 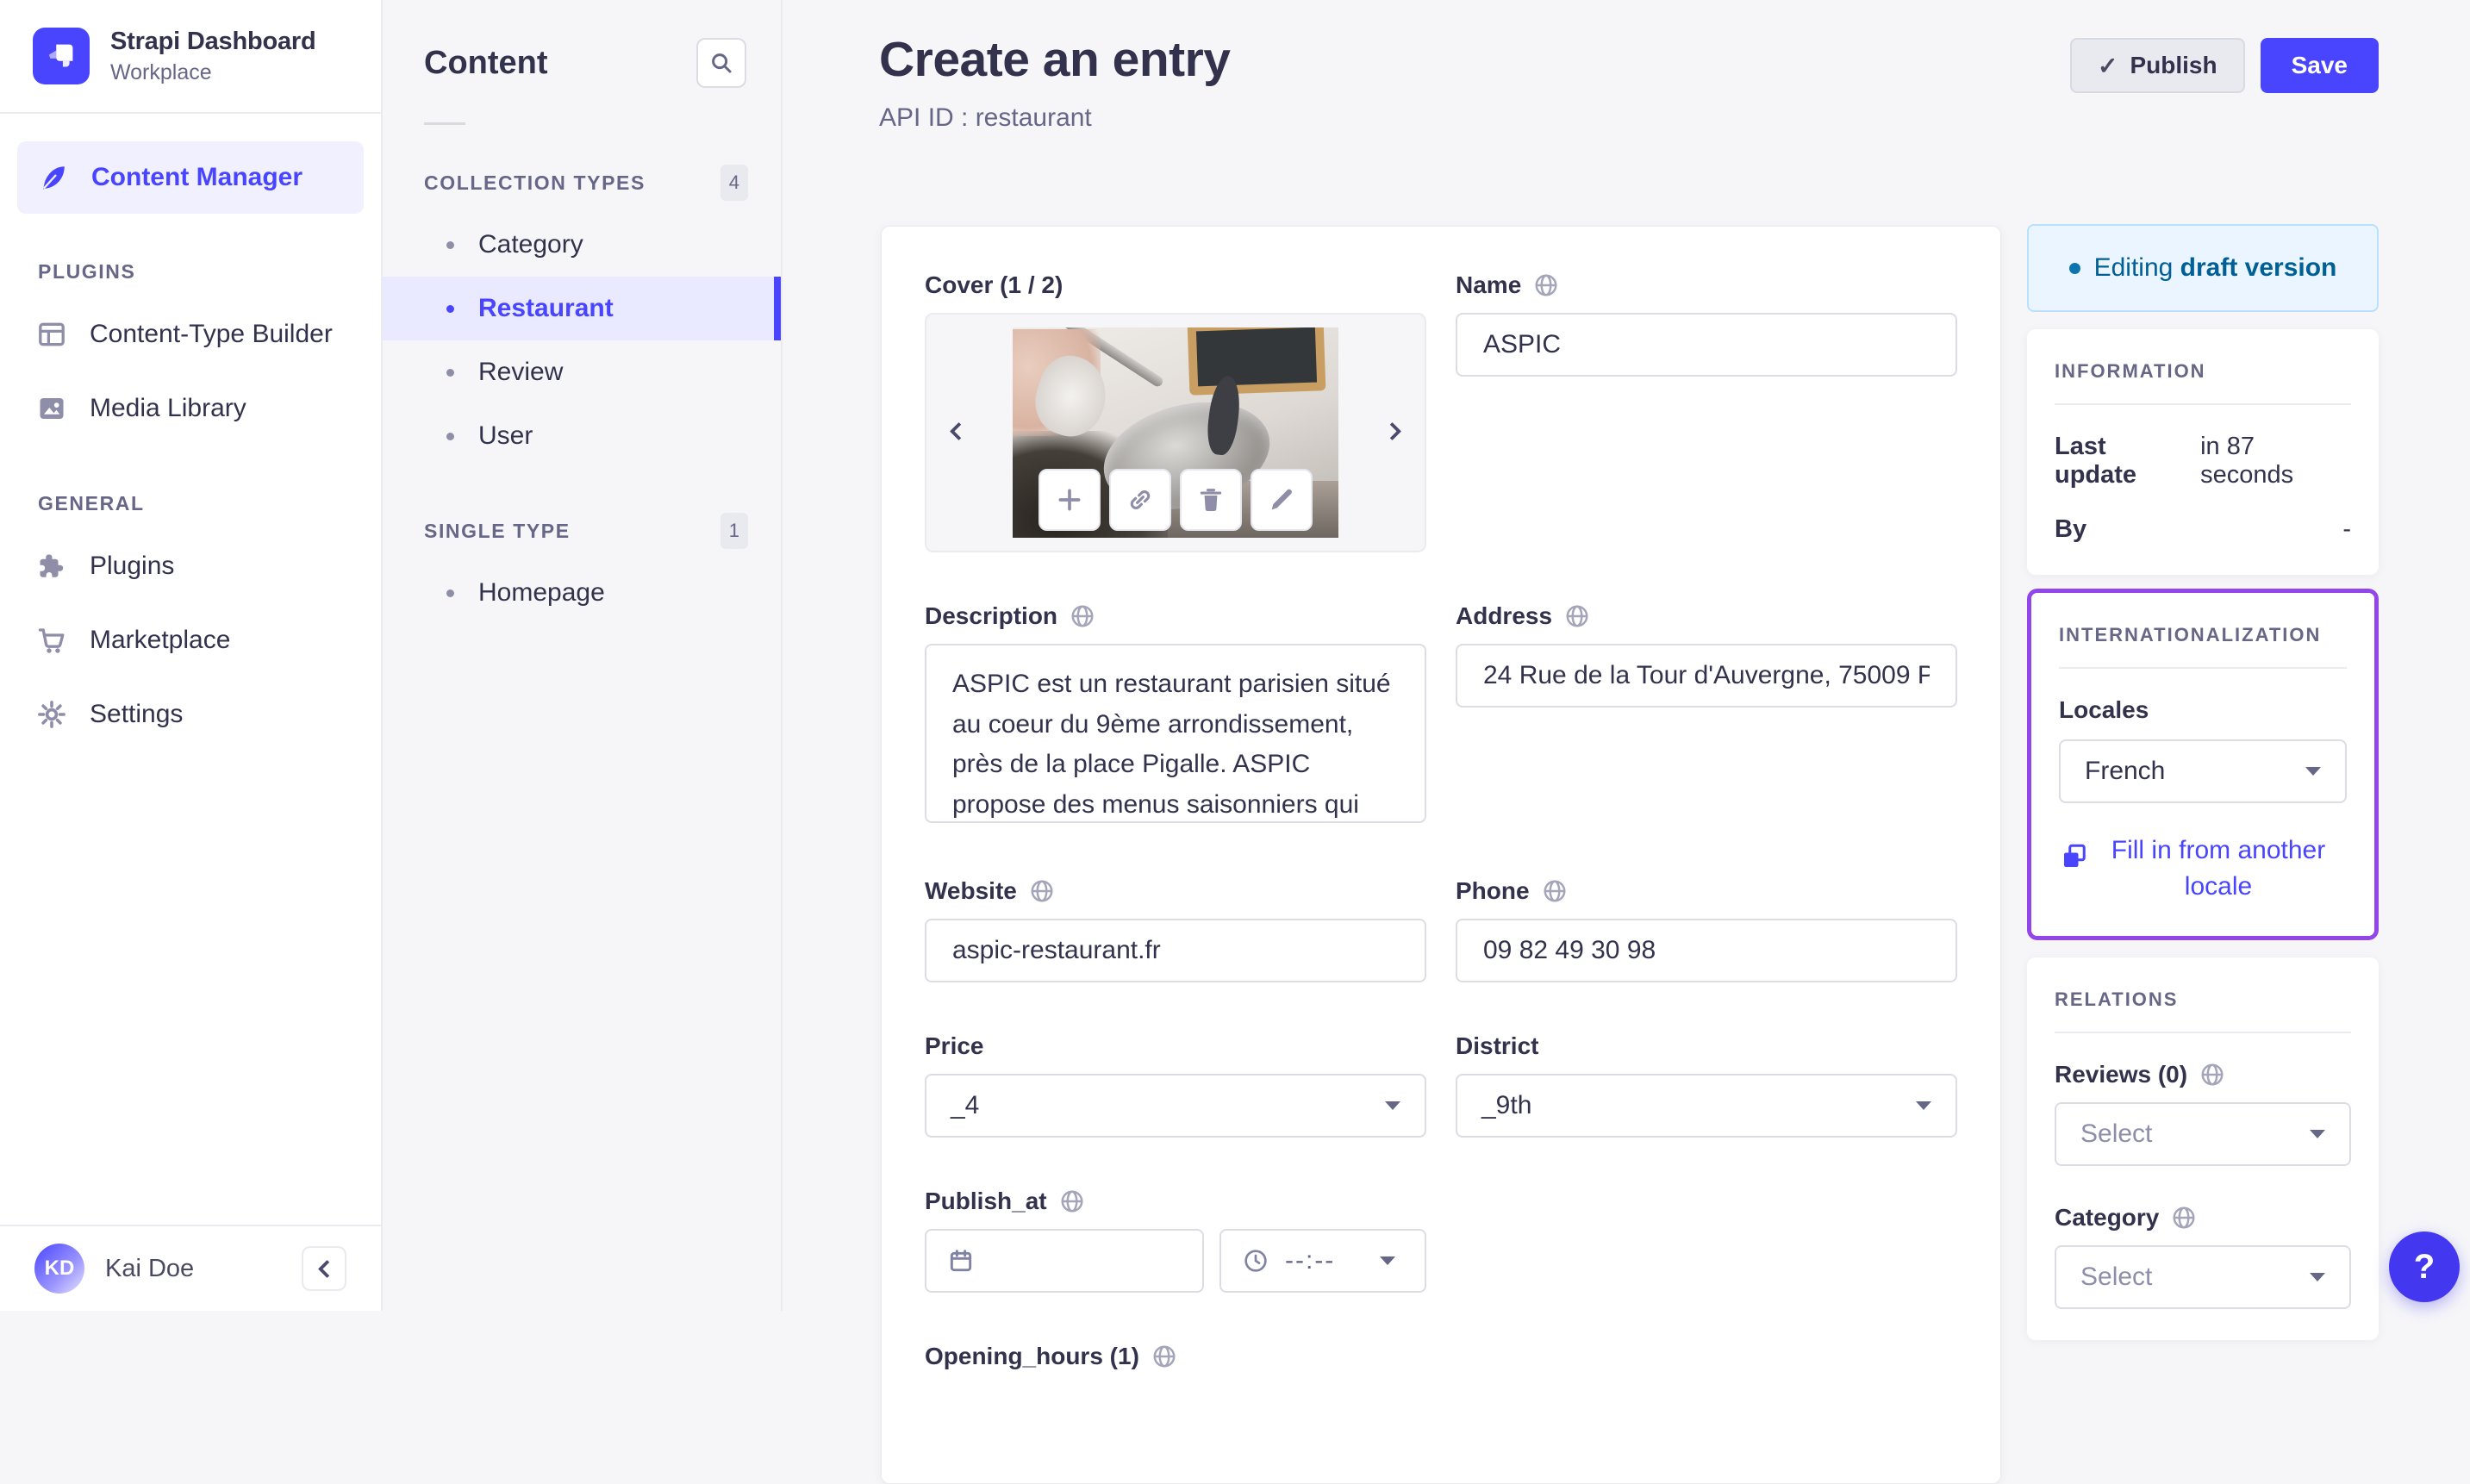 What do you see at coordinates (91, 503) in the screenshot?
I see `sidebar-section-general: GENERAL` at bounding box center [91, 503].